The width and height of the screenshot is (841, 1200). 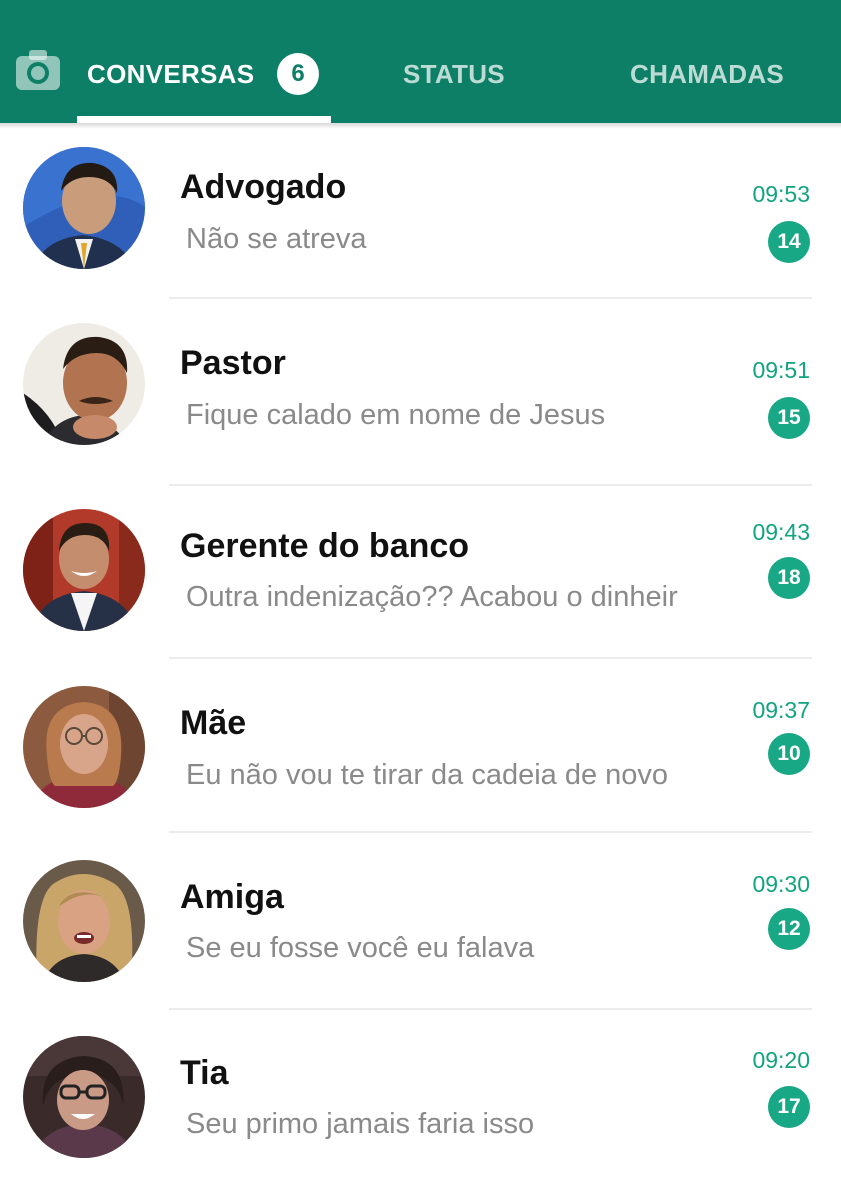 What do you see at coordinates (789, 418) in the screenshot?
I see `unread-count-badge: 15` at bounding box center [789, 418].